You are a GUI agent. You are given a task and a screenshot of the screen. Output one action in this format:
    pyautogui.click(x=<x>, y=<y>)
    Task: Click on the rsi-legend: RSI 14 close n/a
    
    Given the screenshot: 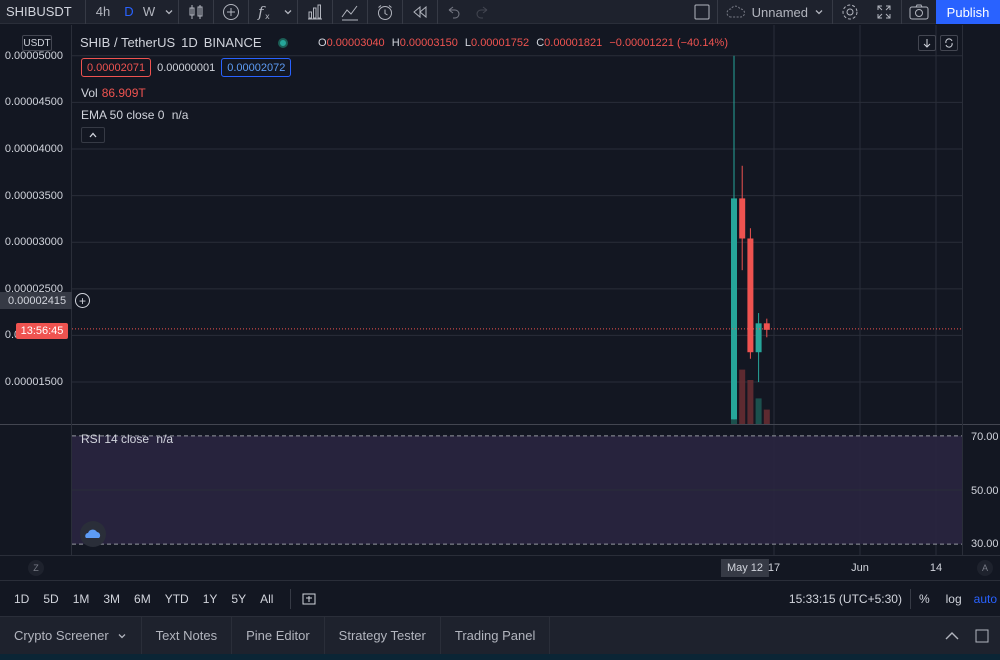 What is the action you would take?
    pyautogui.click(x=127, y=439)
    